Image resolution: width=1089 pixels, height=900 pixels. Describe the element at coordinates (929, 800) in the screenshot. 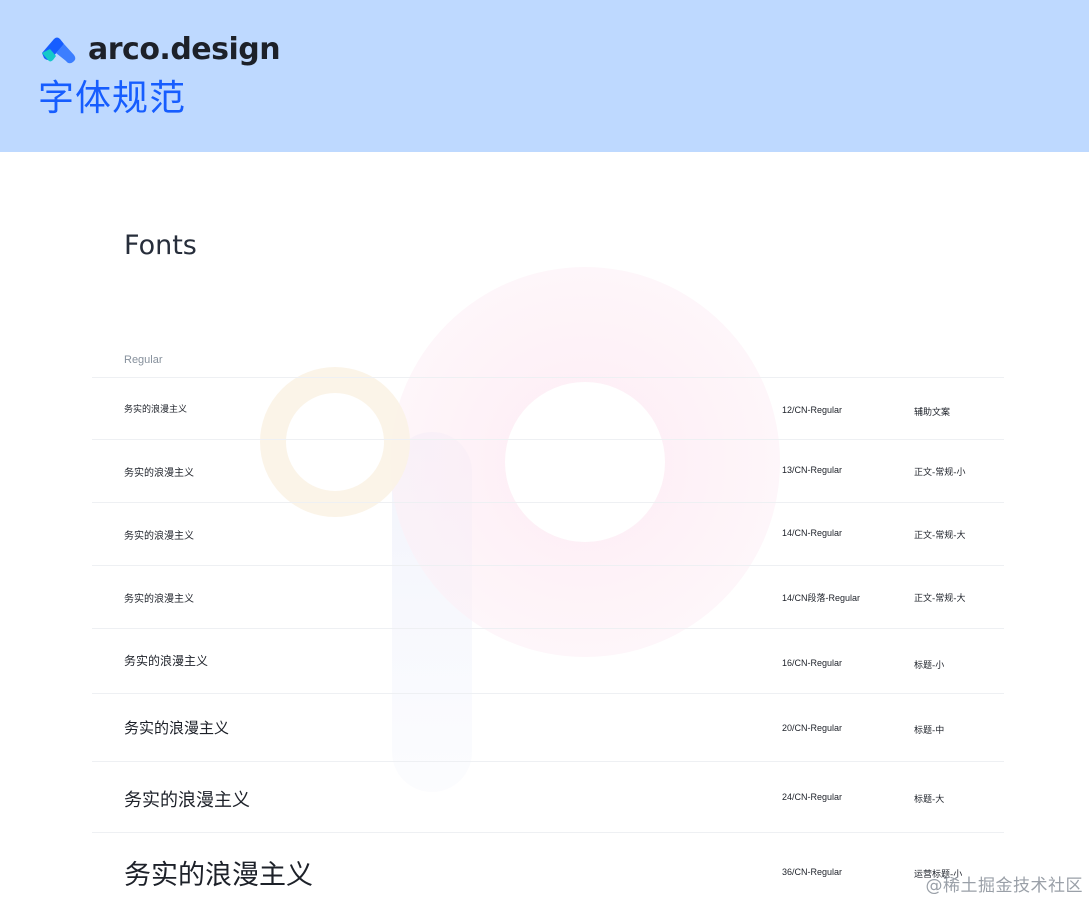

I see `font-usage: 标题-大` at that location.